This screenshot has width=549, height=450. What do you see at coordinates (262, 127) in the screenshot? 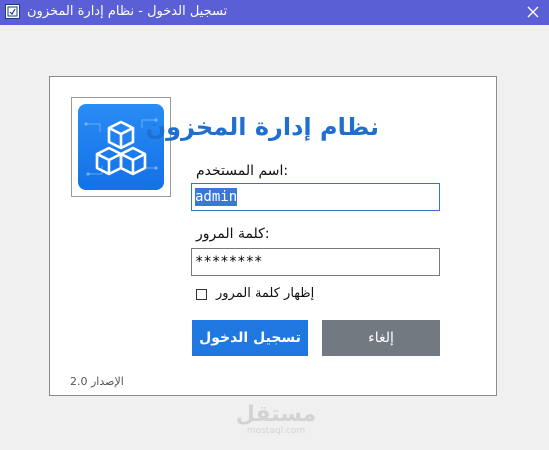
I see `app-heading: نظام إدارة المخزون` at bounding box center [262, 127].